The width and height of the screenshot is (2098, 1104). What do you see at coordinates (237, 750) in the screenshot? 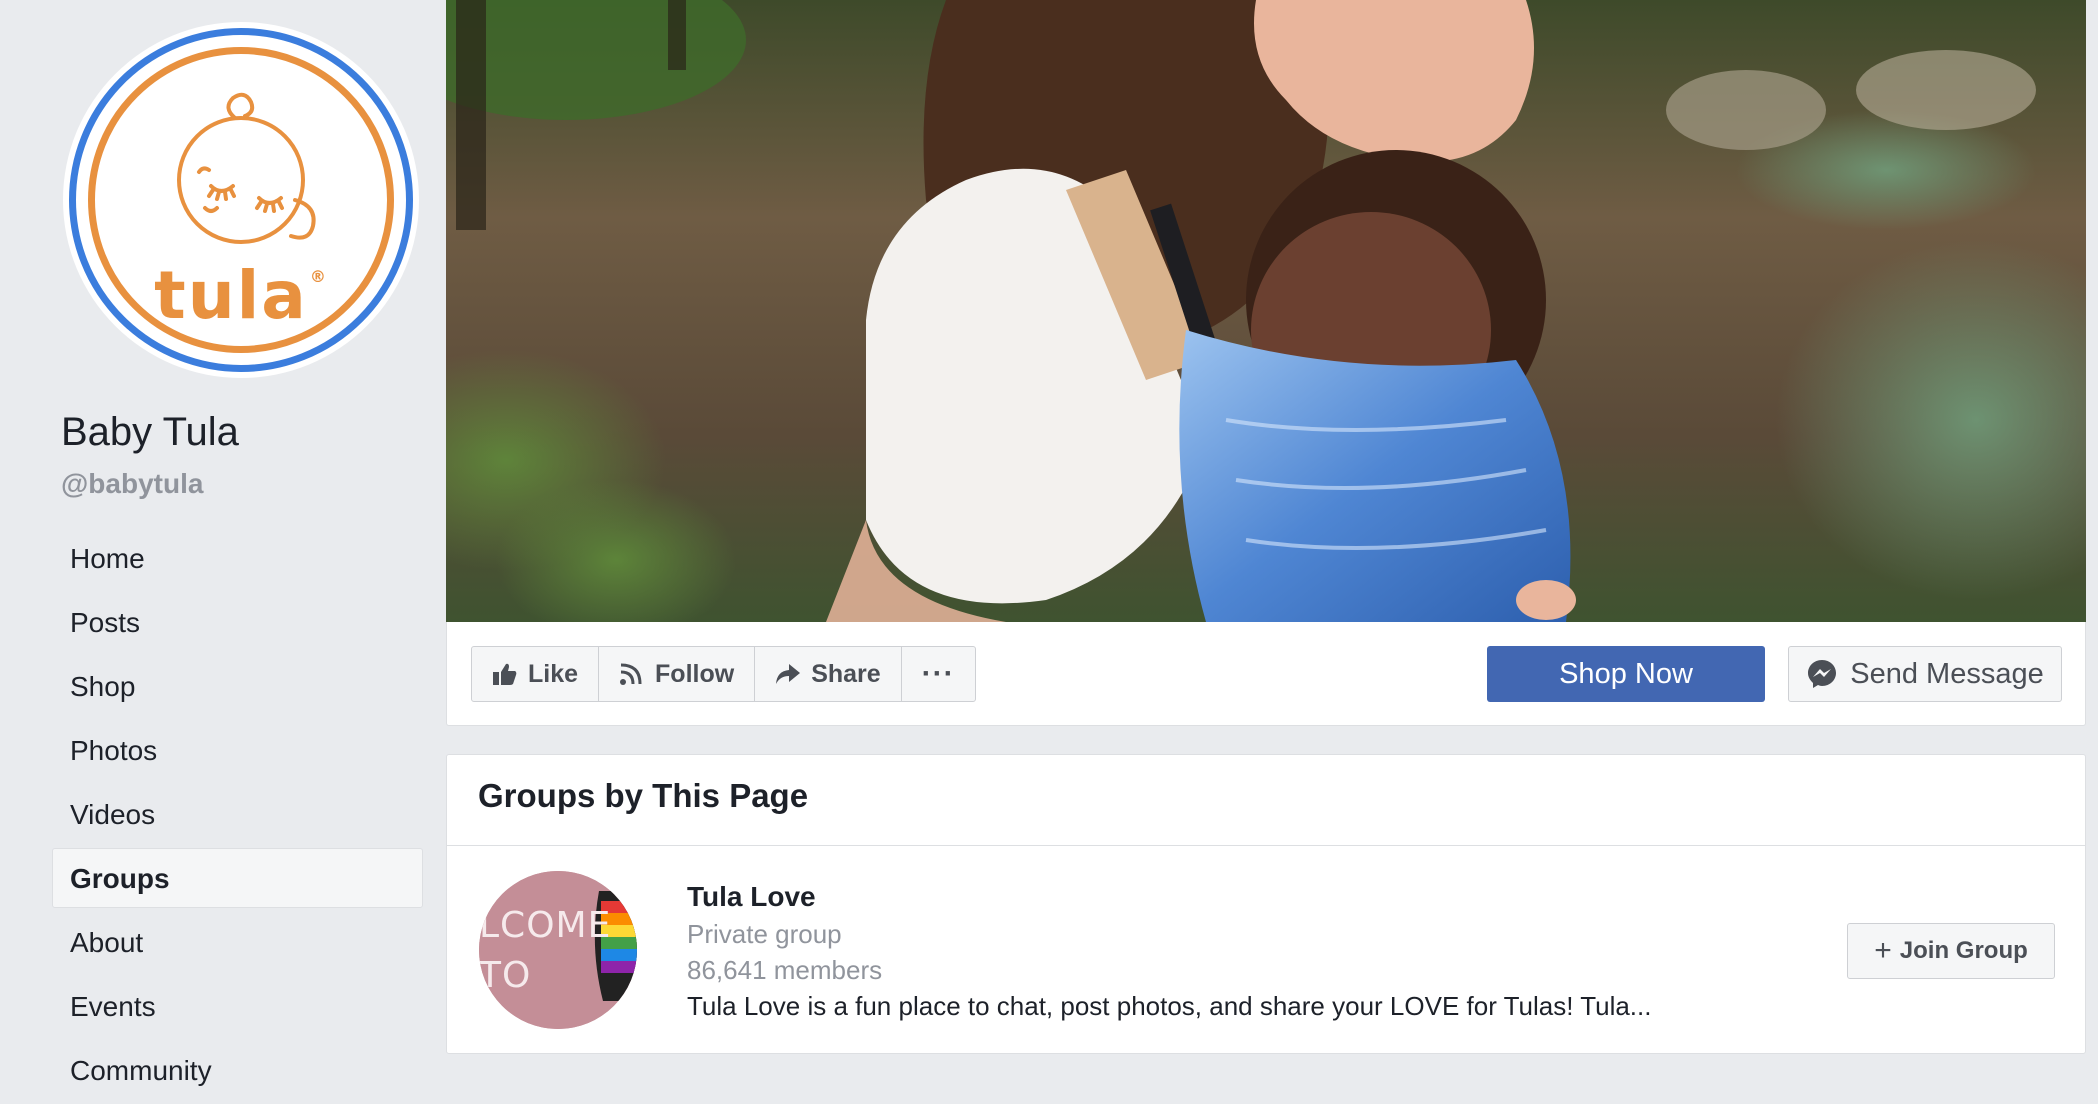
I see `nav-item-photos: Photos` at bounding box center [237, 750].